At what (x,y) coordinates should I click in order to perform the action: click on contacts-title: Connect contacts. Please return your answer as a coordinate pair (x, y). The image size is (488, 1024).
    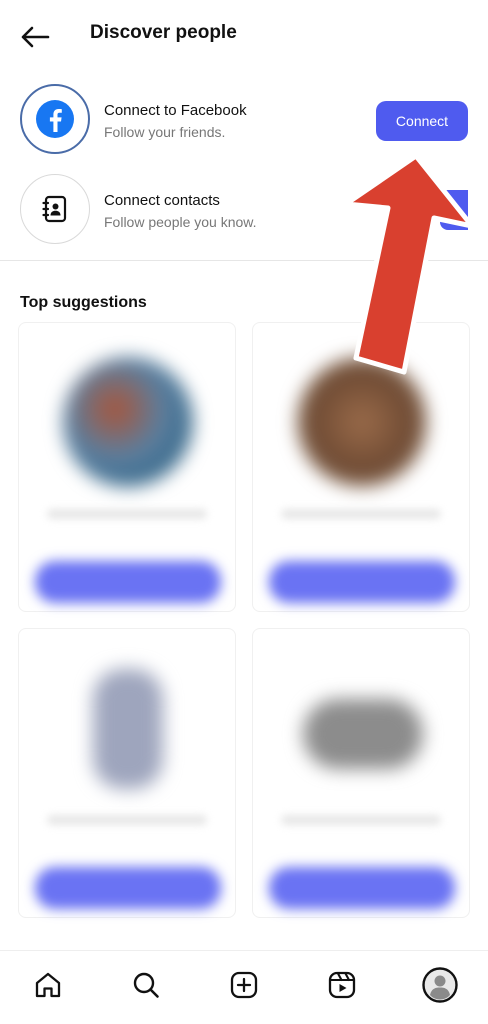
    Looking at the image, I should click on (162, 200).